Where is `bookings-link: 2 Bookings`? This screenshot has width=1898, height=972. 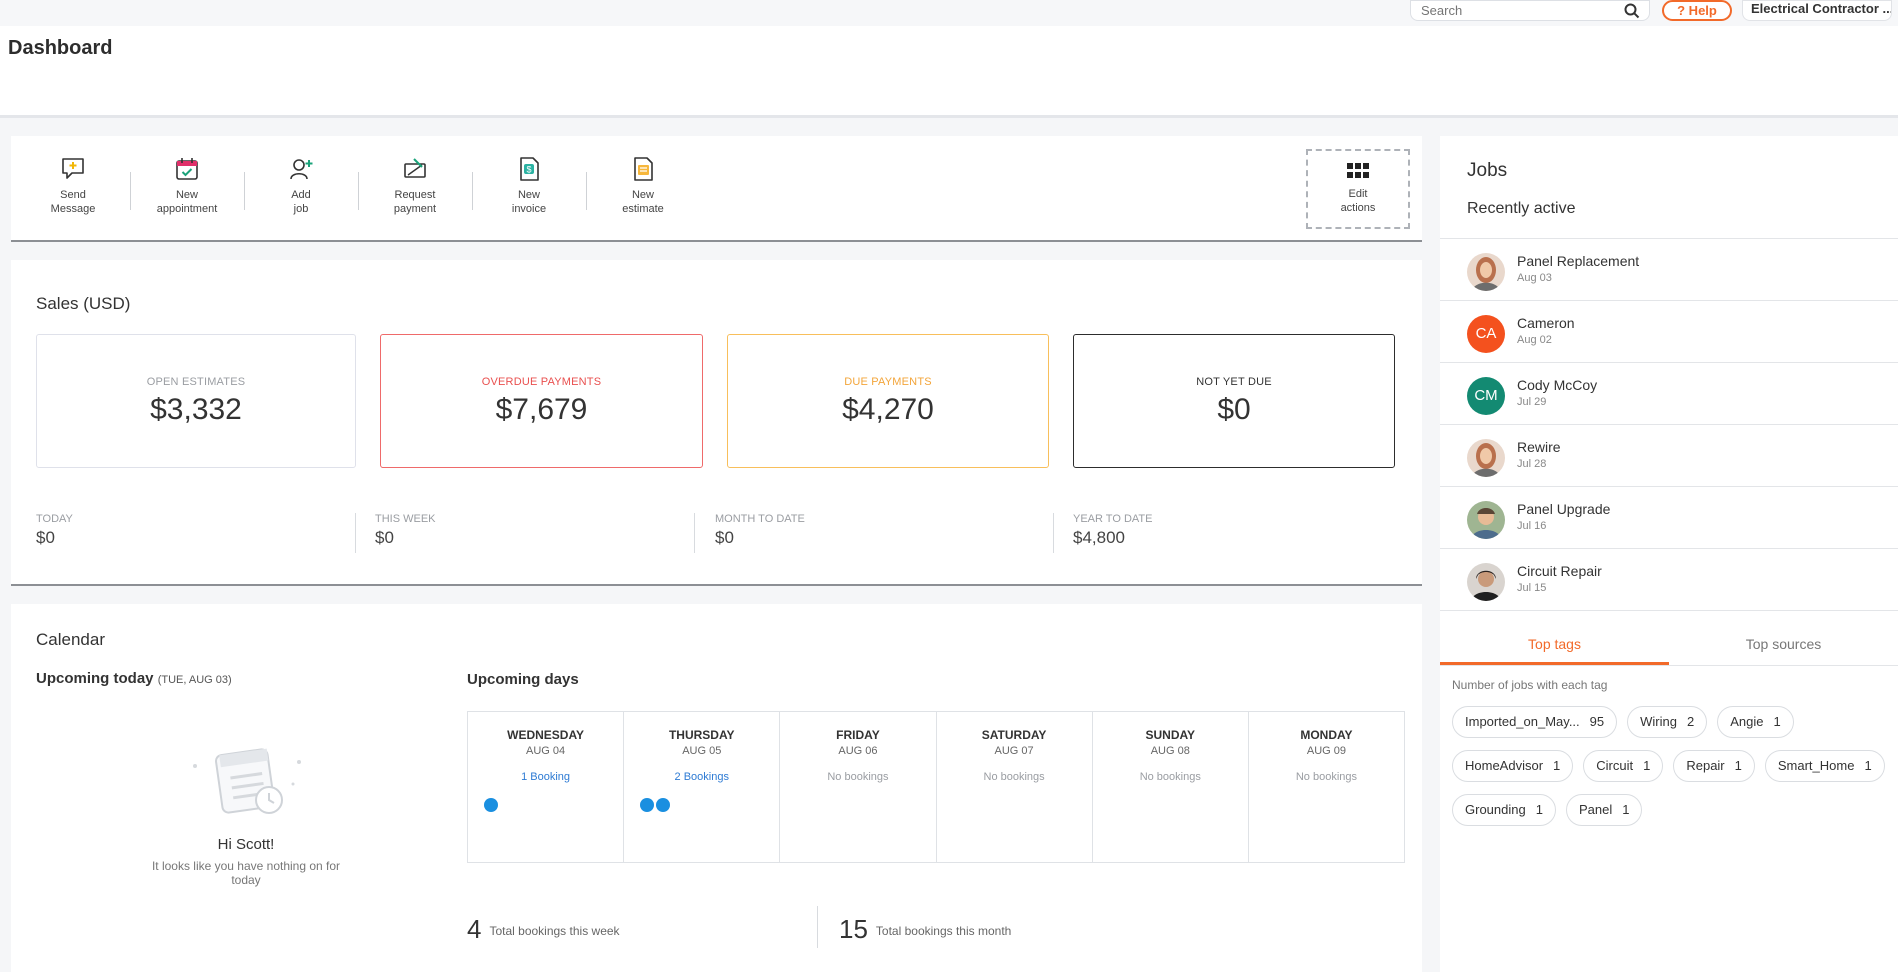
bookings-link: 2 Bookings is located at coordinates (701, 777).